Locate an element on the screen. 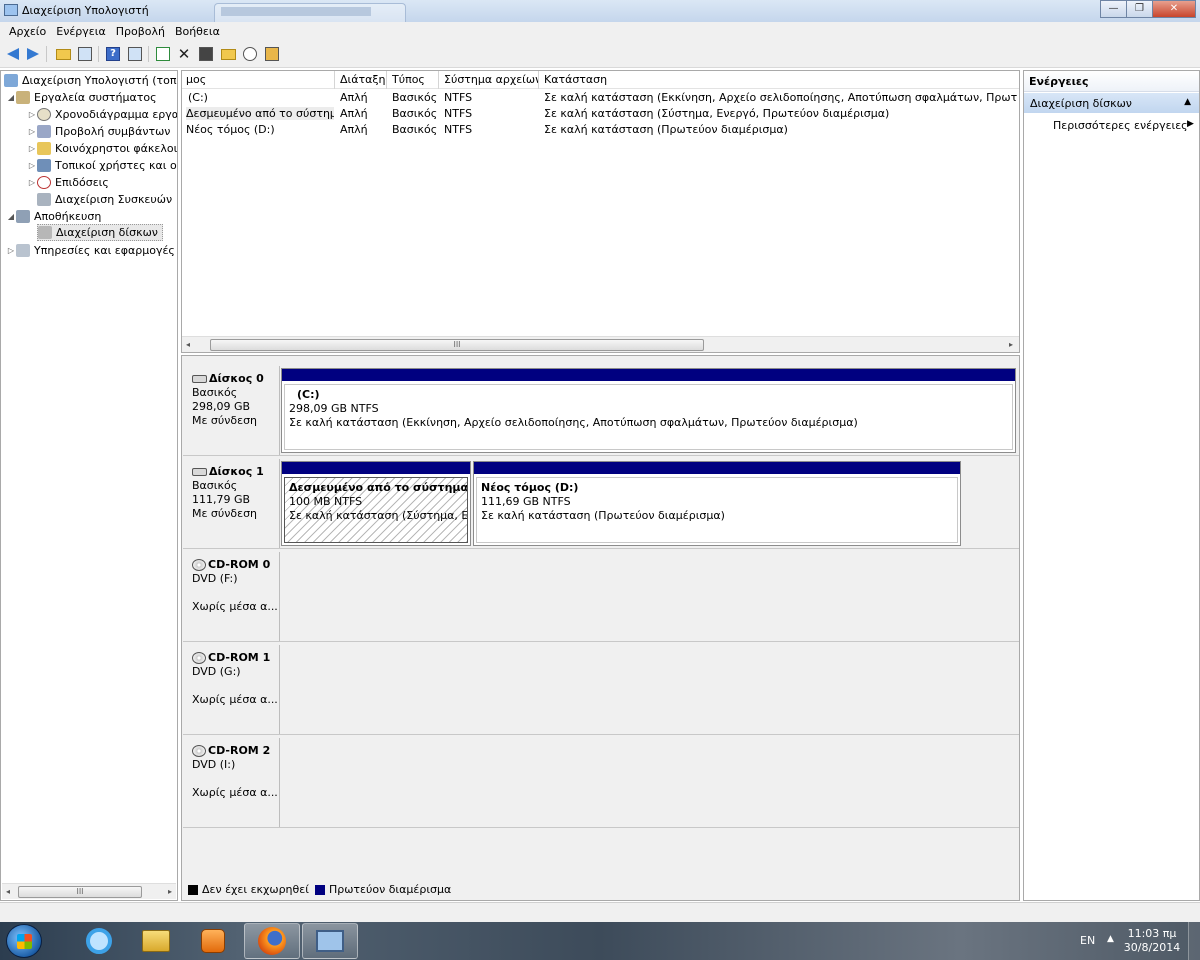  show-hide-console-tree-icon is located at coordinates (85, 54).